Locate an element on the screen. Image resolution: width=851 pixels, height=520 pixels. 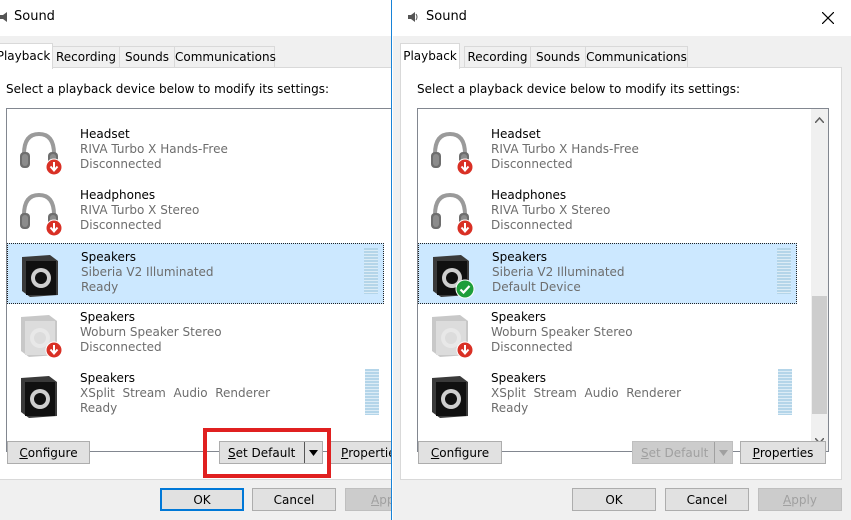
device-row: Speakers Siberia V2 Illuminated Ready is located at coordinates (195, 273).